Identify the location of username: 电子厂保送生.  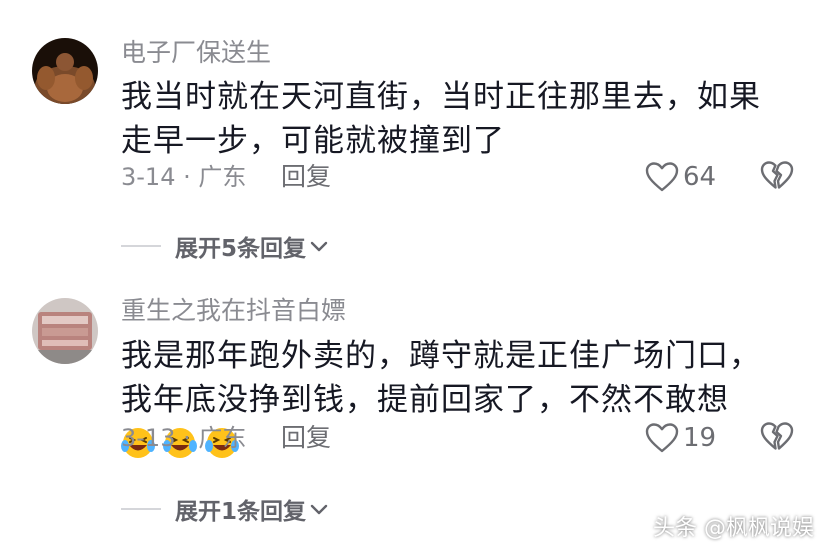
(196, 53).